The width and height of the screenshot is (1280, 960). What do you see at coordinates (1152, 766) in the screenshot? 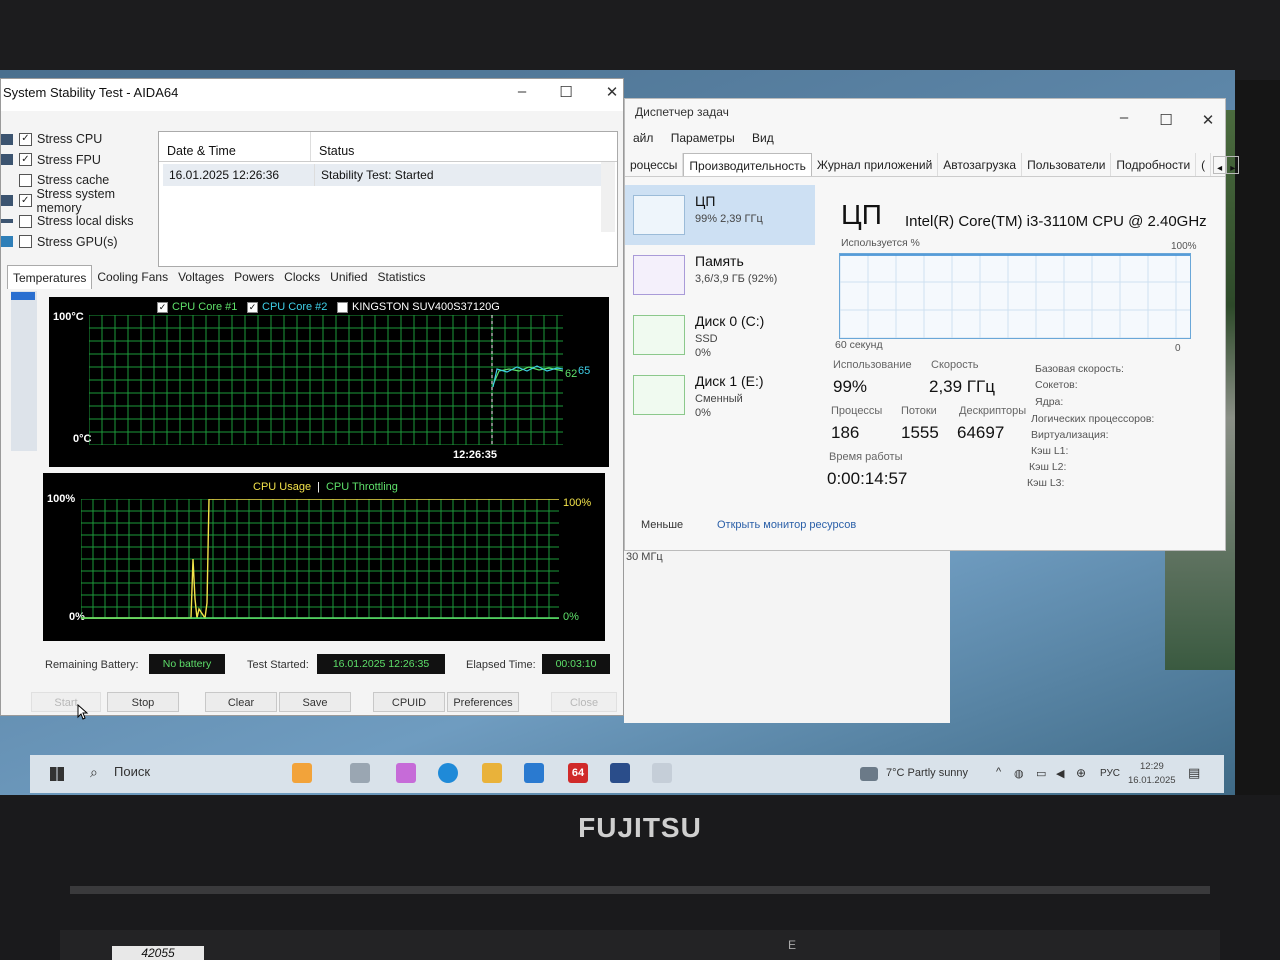
I see `clock-time: 12:29` at bounding box center [1152, 766].